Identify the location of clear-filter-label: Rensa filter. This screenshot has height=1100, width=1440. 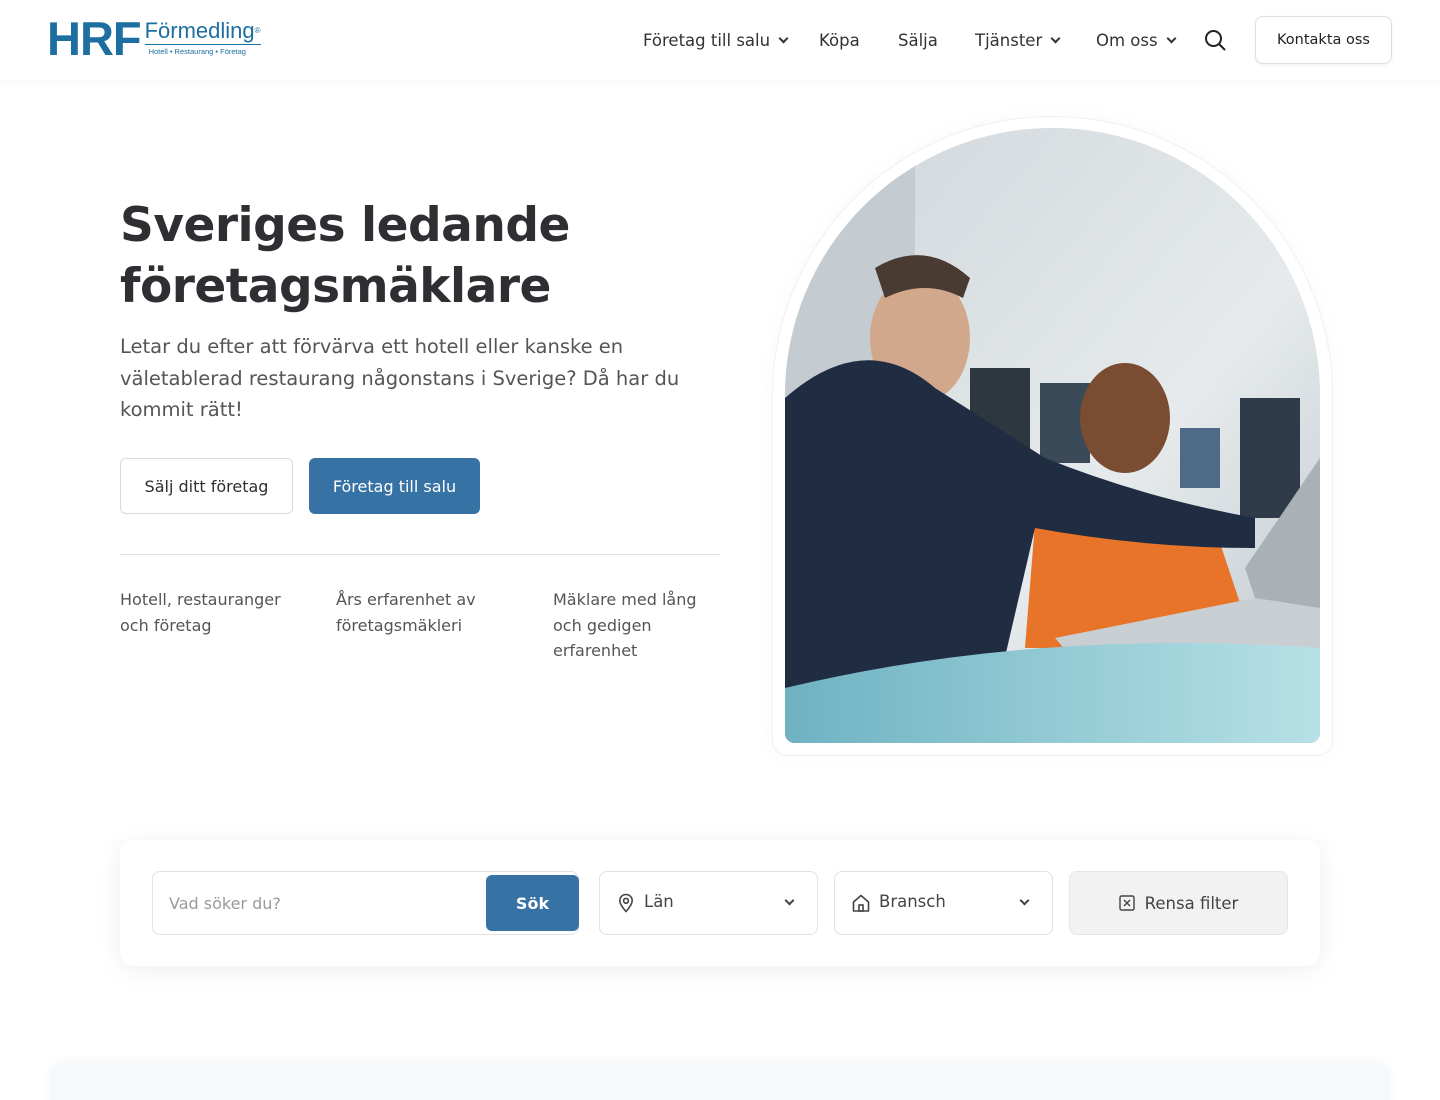
(1191, 903).